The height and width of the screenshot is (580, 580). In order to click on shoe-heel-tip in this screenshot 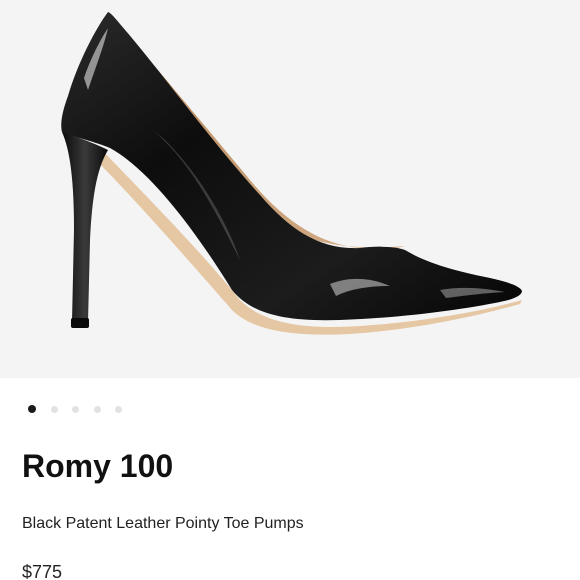, I will do `click(80, 323)`.